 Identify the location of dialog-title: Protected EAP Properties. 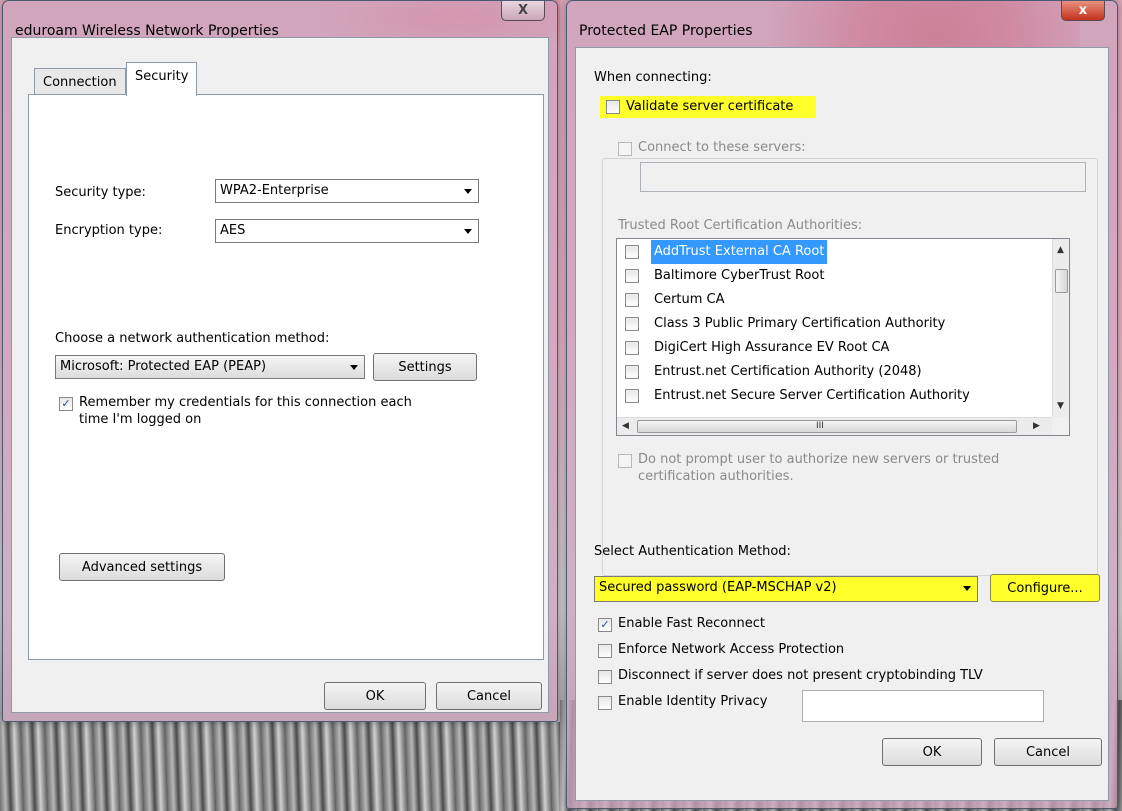
(666, 31).